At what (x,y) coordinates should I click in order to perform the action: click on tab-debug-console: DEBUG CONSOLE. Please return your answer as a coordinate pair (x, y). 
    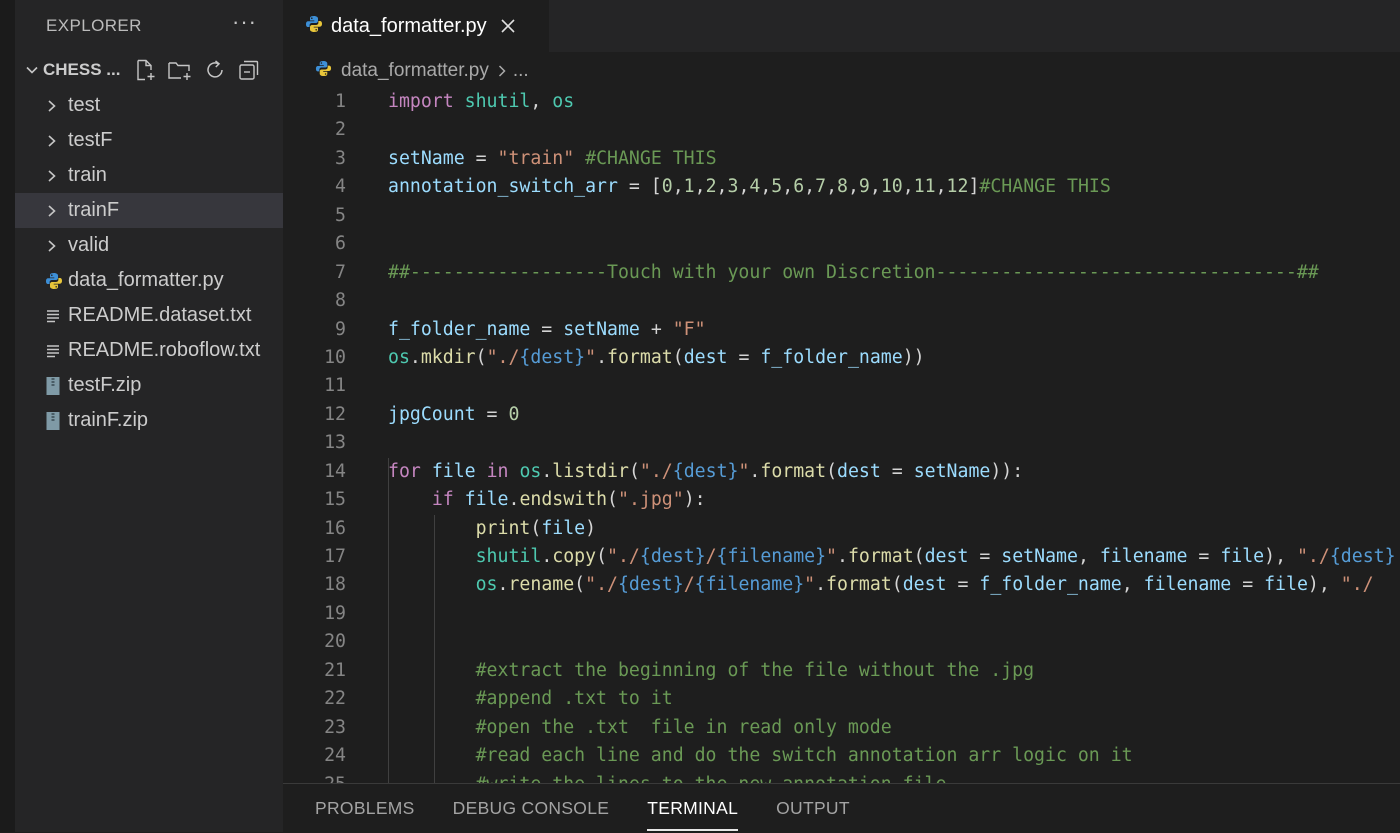
    Looking at the image, I should click on (531, 808).